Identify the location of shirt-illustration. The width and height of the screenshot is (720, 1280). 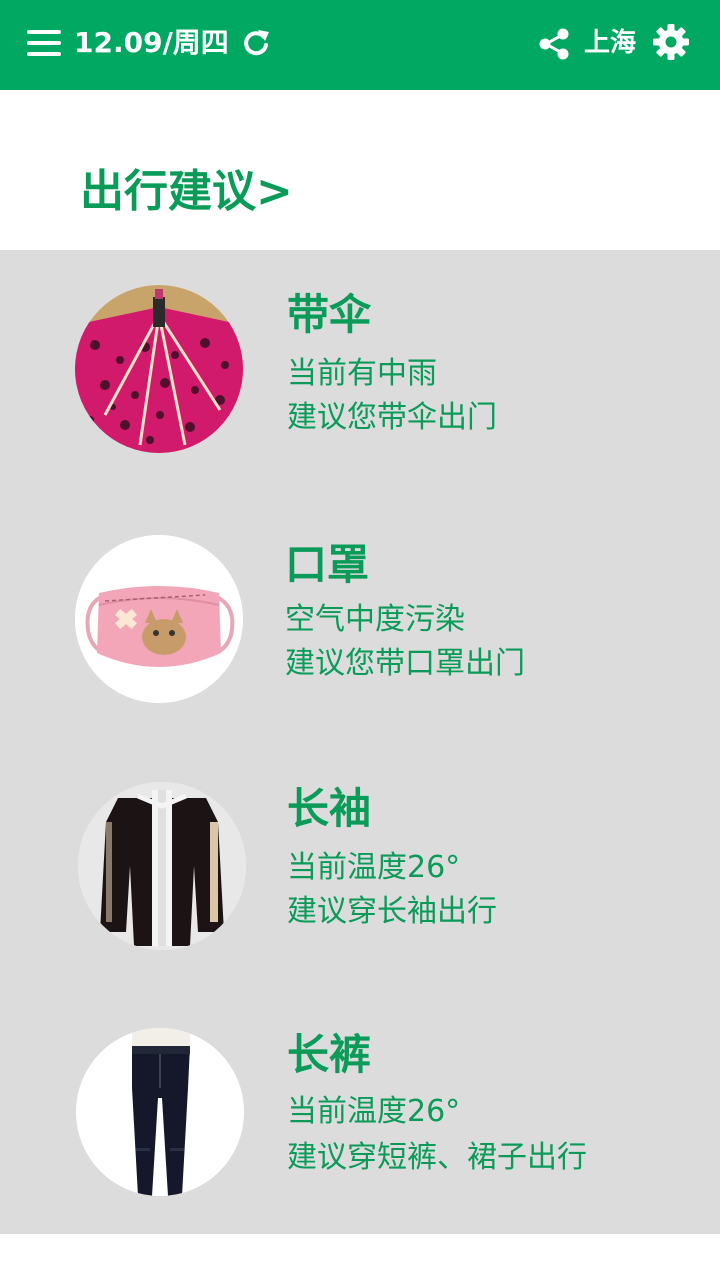
(162, 866).